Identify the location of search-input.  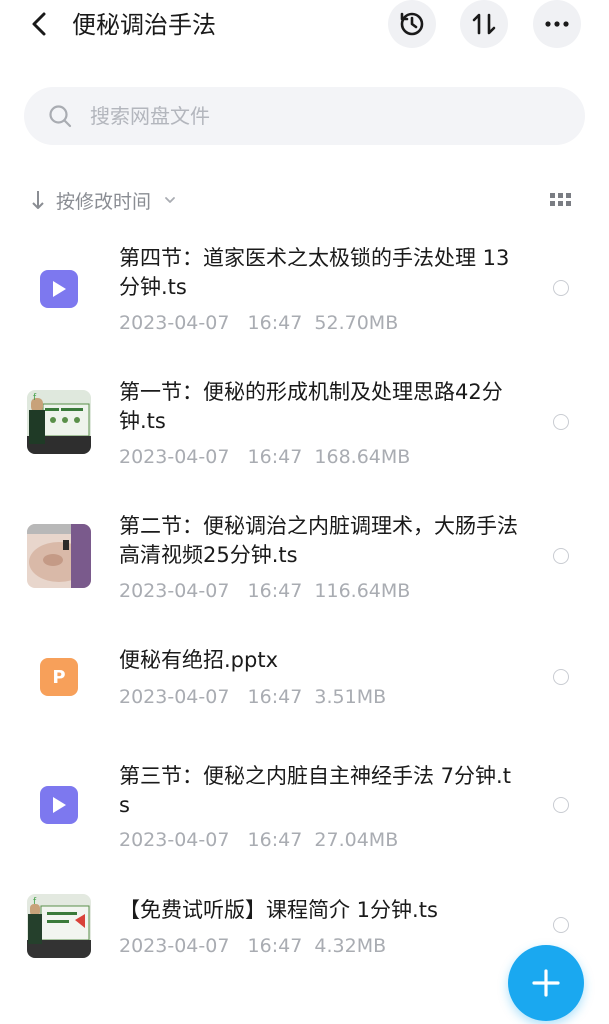
(320, 116).